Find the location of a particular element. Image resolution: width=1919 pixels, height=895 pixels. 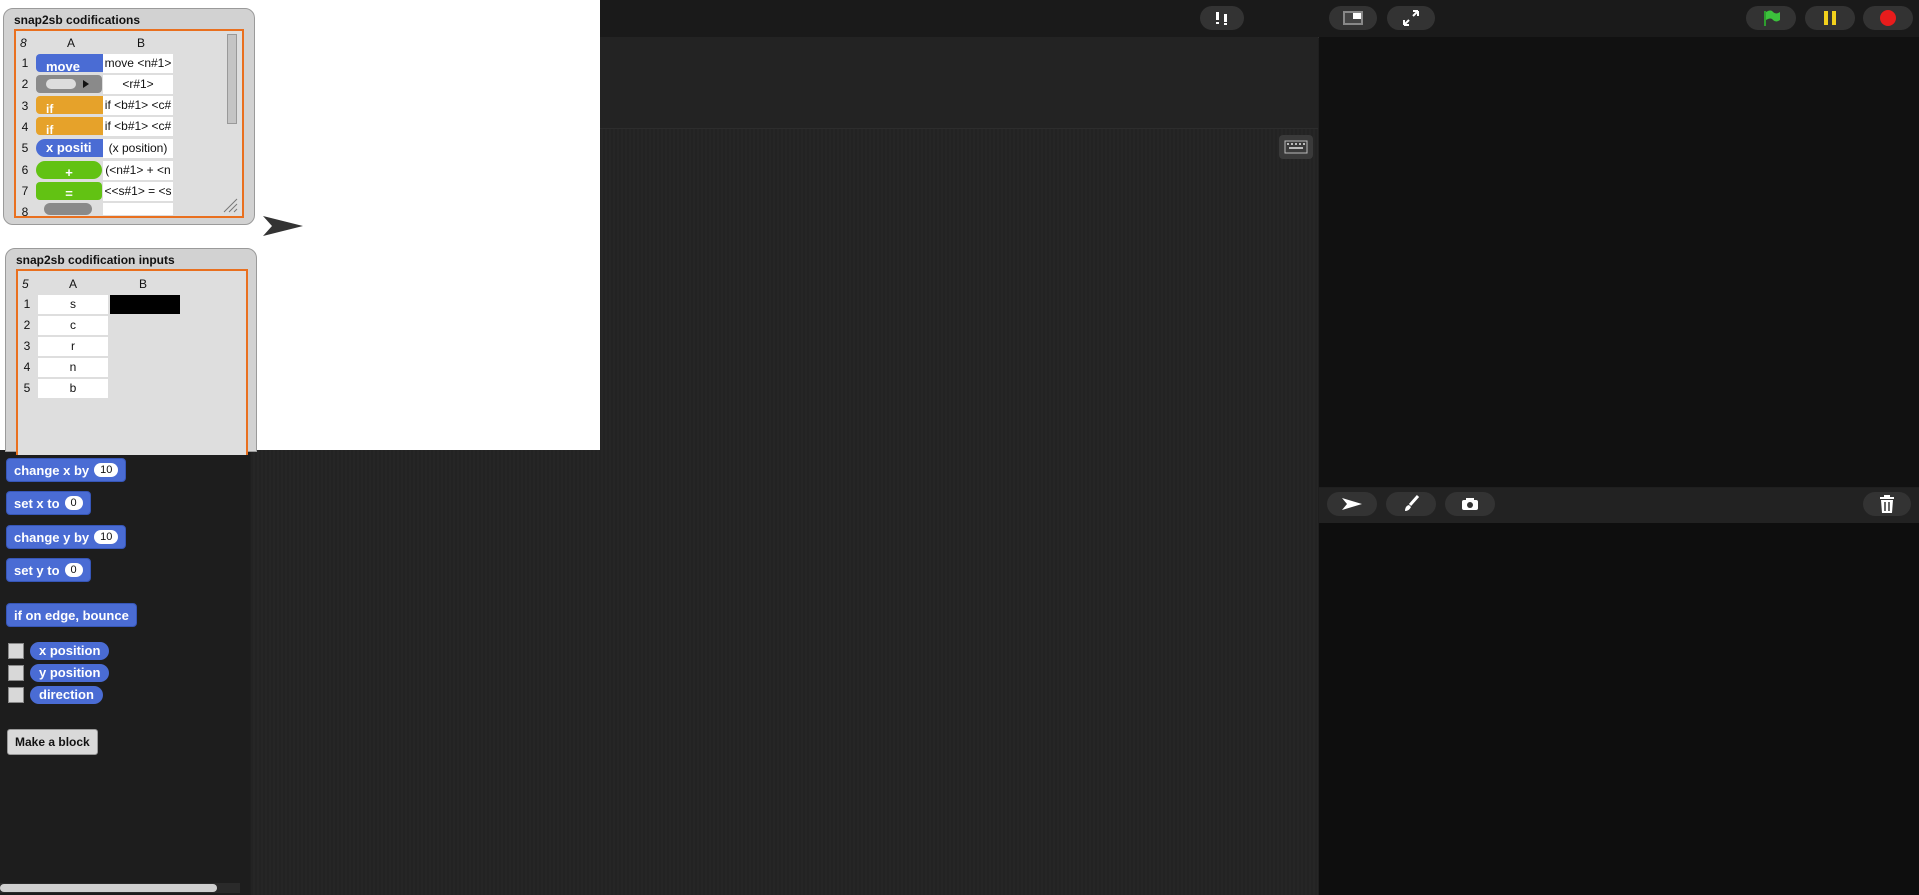

dialog-title: snap2sb codifications is located at coordinates (77, 20).